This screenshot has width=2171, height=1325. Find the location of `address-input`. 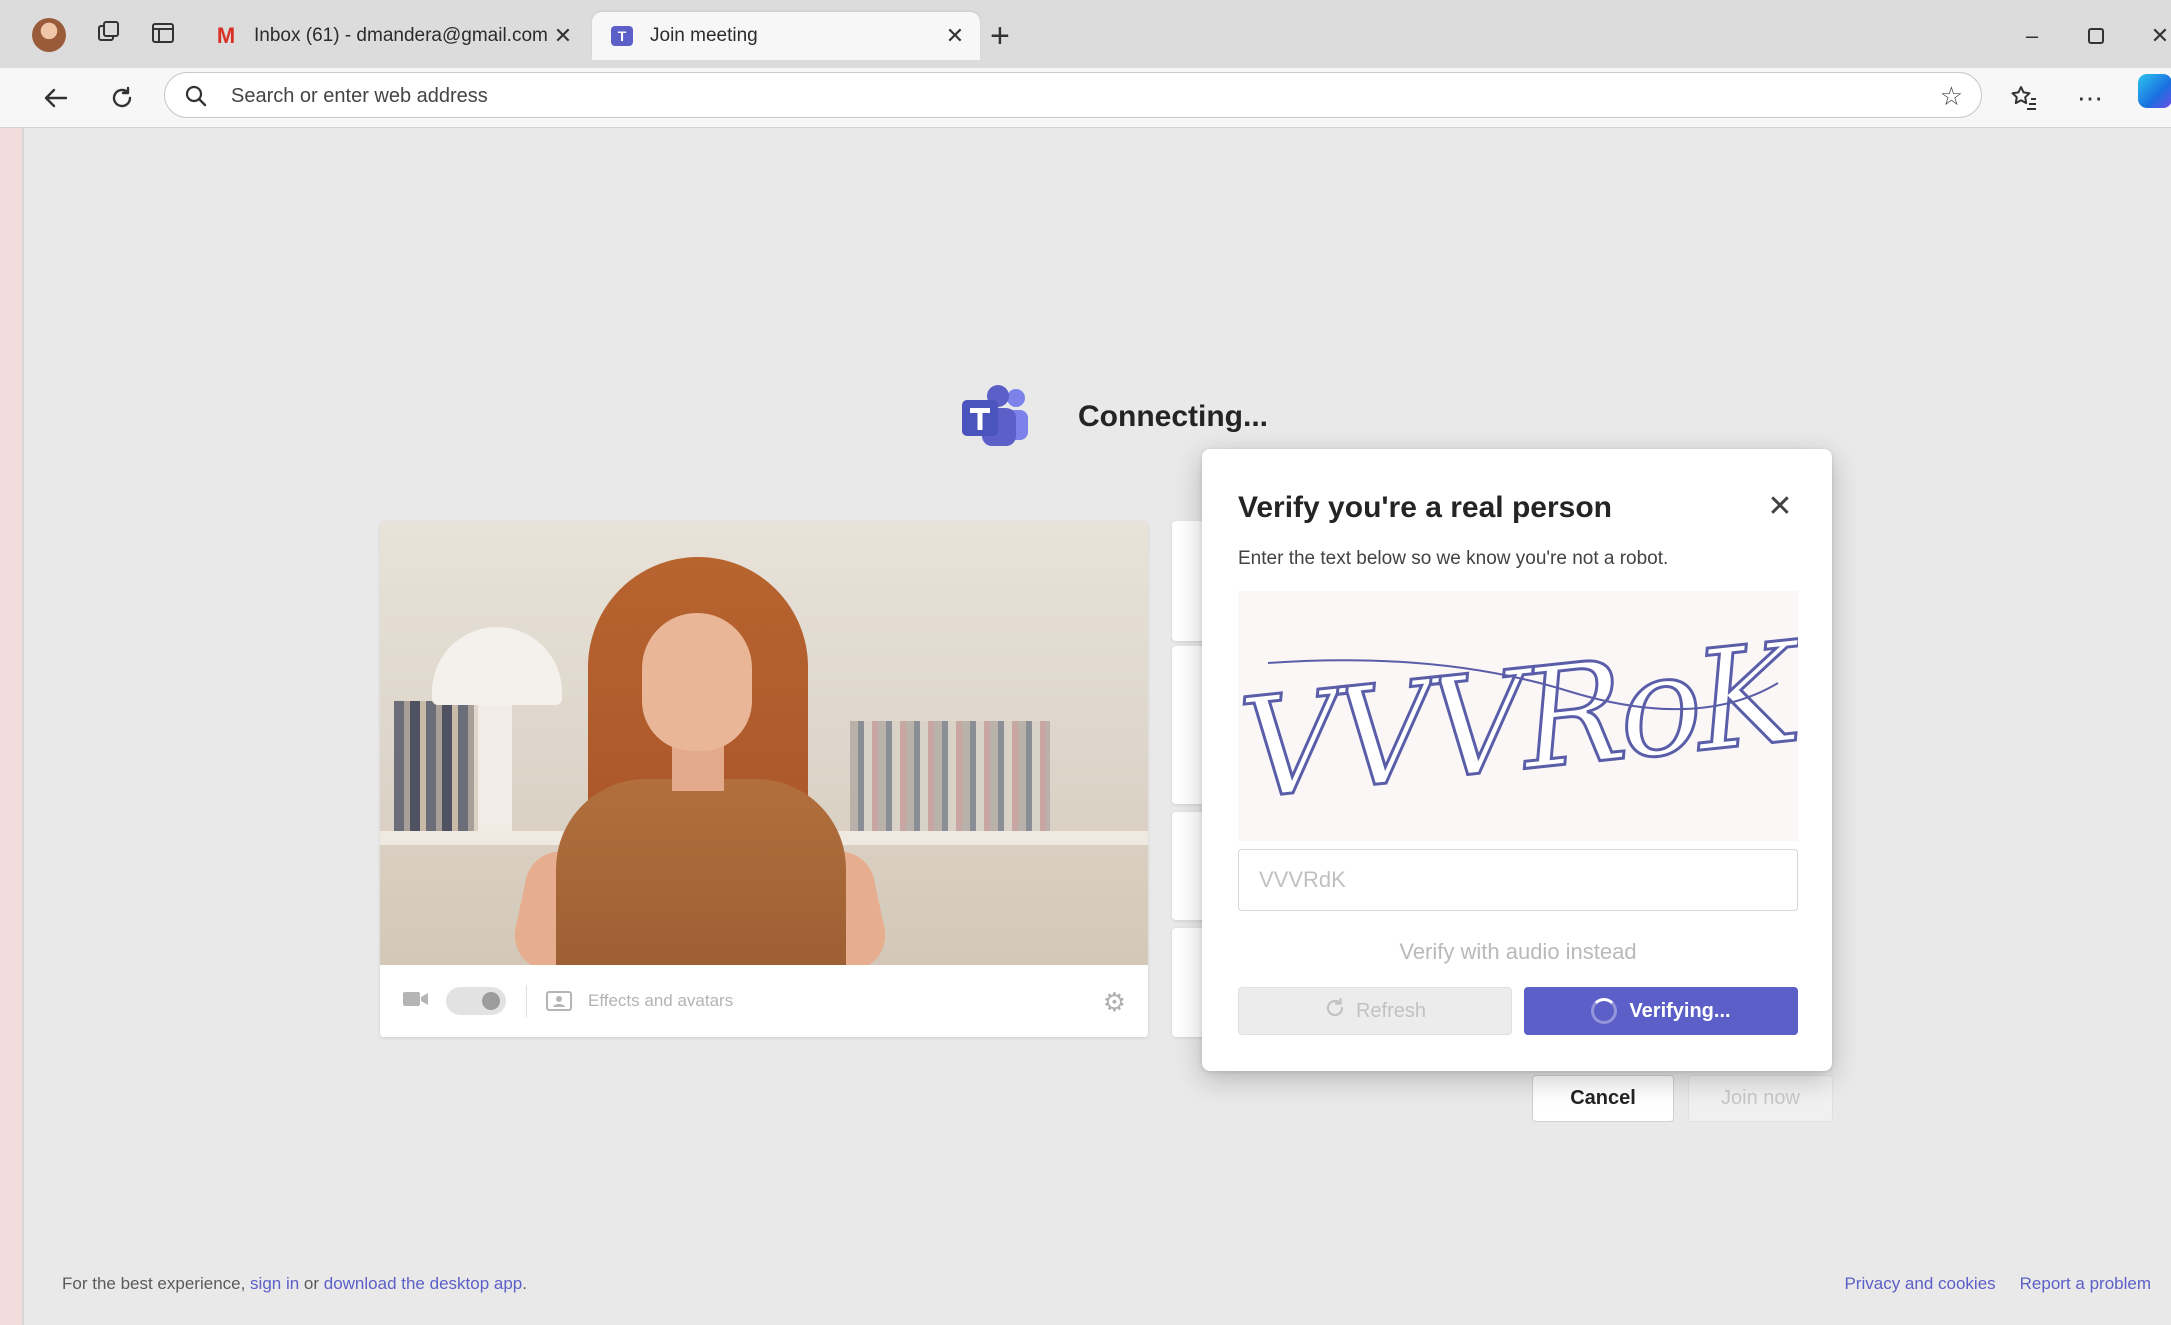

address-input is located at coordinates (1051, 96).